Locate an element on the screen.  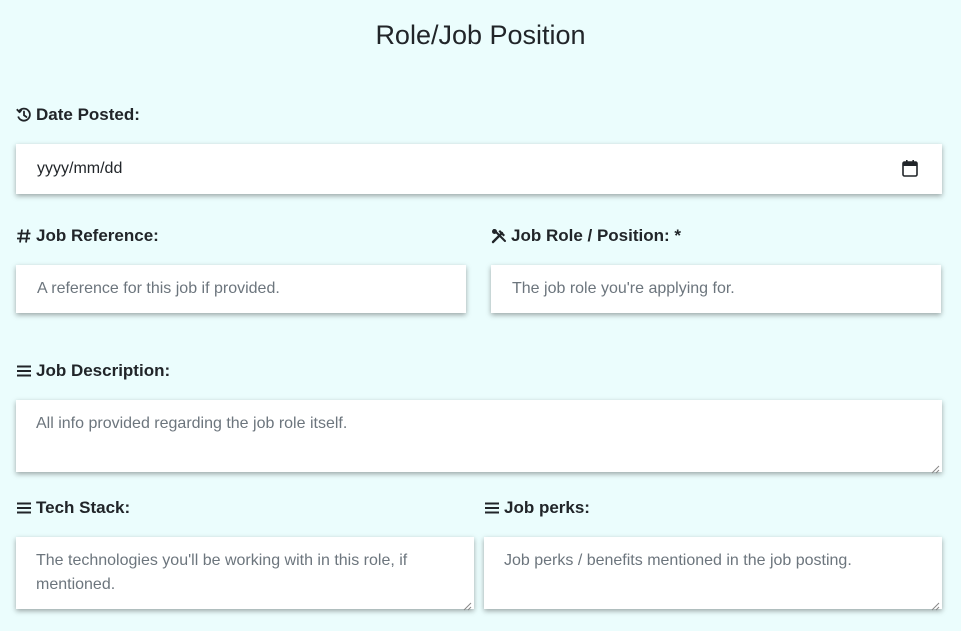
tech-stack-label-text: Tech Stack: is located at coordinates (83, 507).